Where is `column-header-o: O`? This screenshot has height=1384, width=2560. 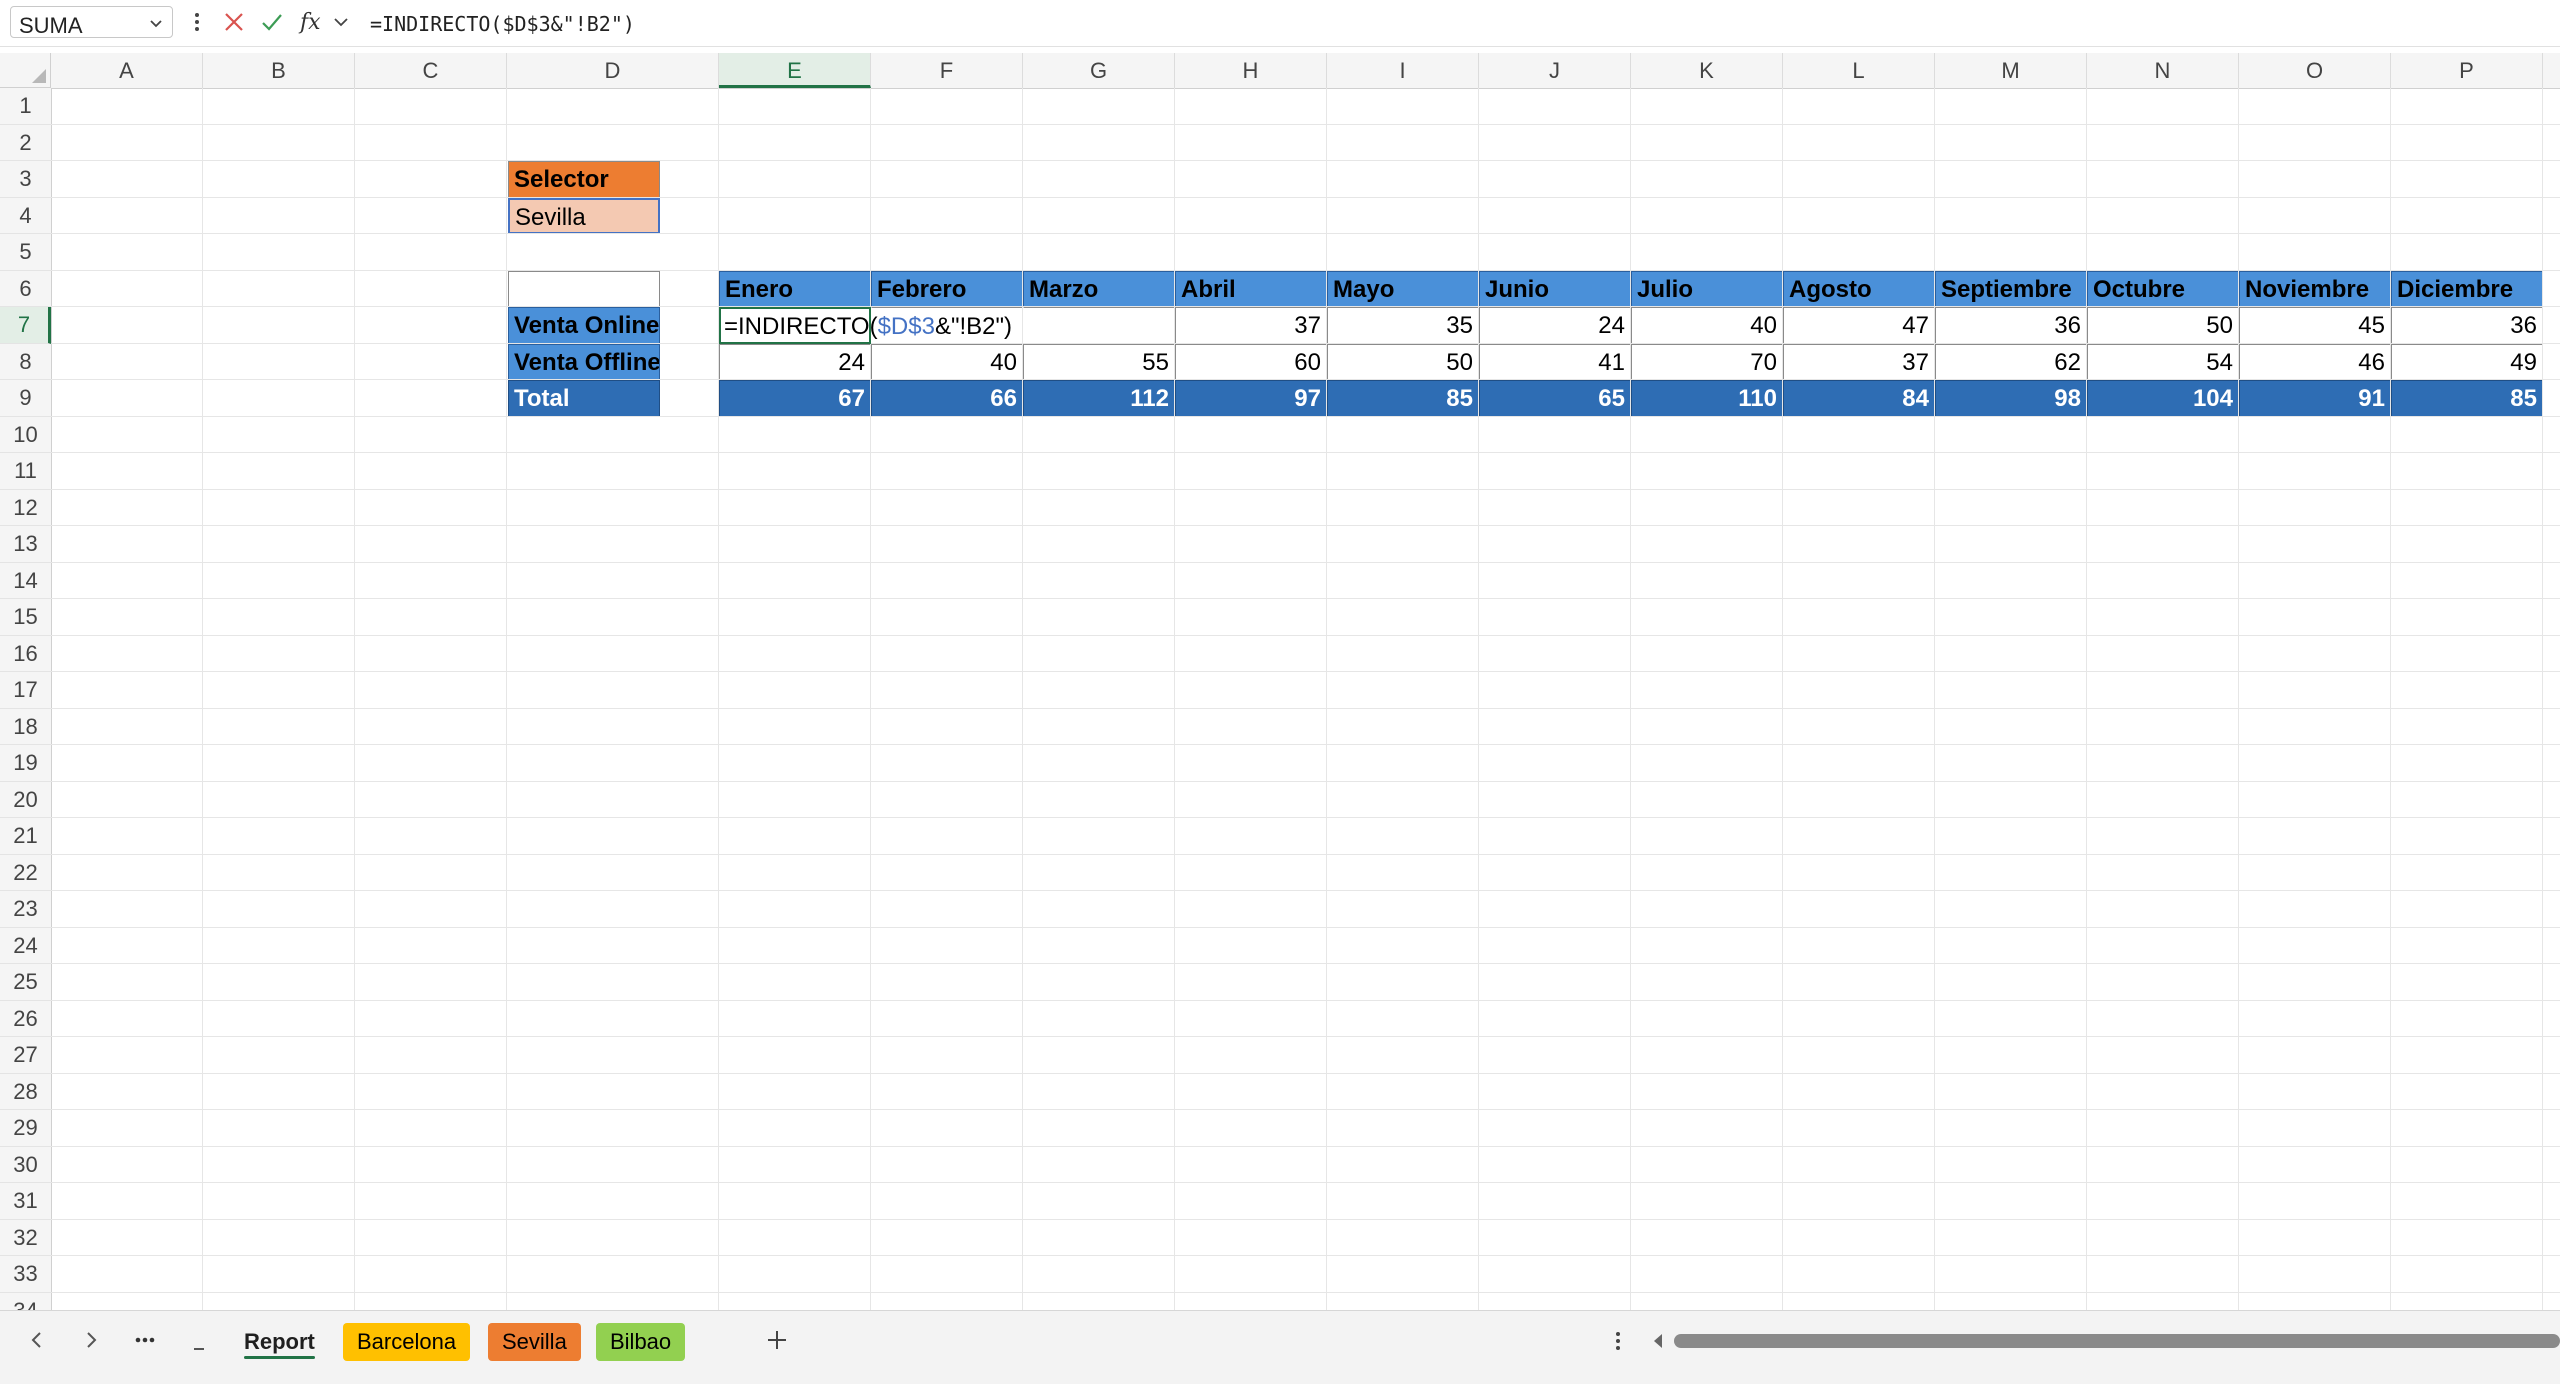 column-header-o: O is located at coordinates (2315, 70).